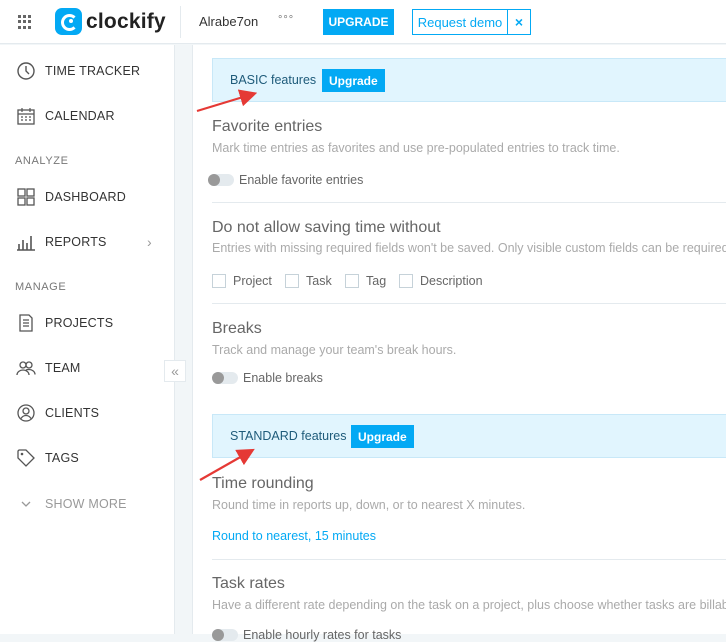 Image resolution: width=726 pixels, height=642 pixels. Describe the element at coordinates (41, 287) in the screenshot. I see `section-manage: MANAGE` at that location.